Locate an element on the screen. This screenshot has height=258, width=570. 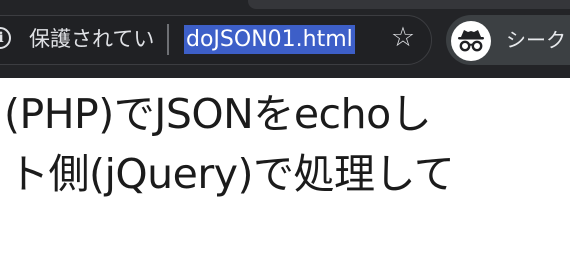
address-bar-divider is located at coordinates (168, 39).